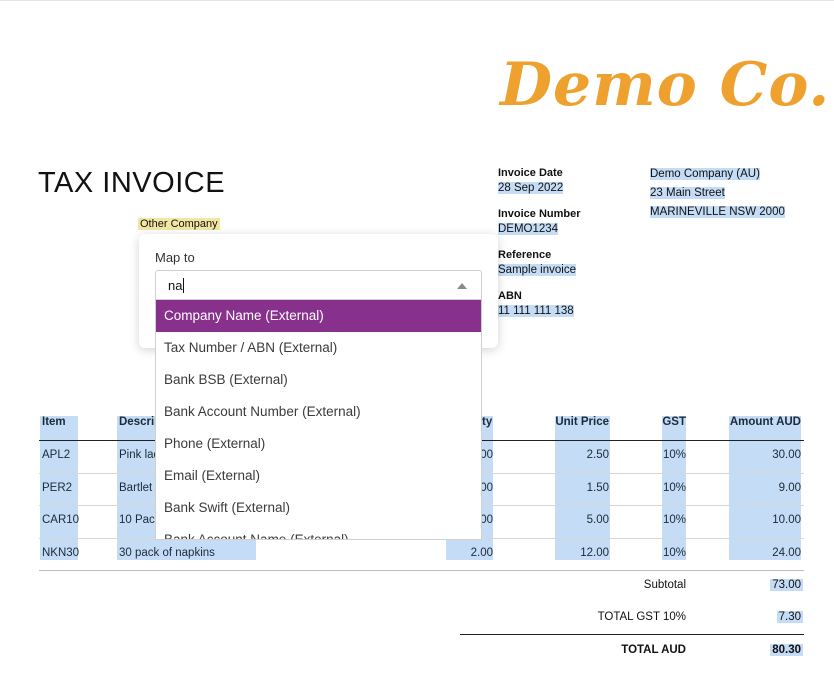 This screenshot has width=834, height=674. What do you see at coordinates (663, 488) in the screenshot?
I see `row2-gst: 10%` at bounding box center [663, 488].